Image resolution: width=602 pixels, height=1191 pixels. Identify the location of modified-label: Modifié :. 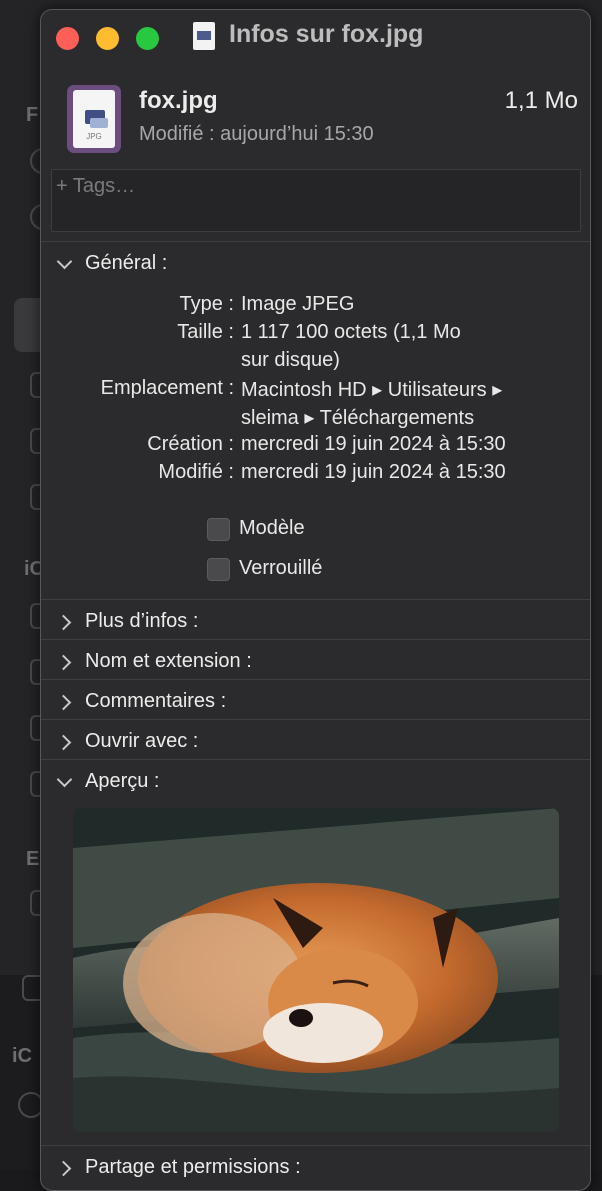
(177, 134).